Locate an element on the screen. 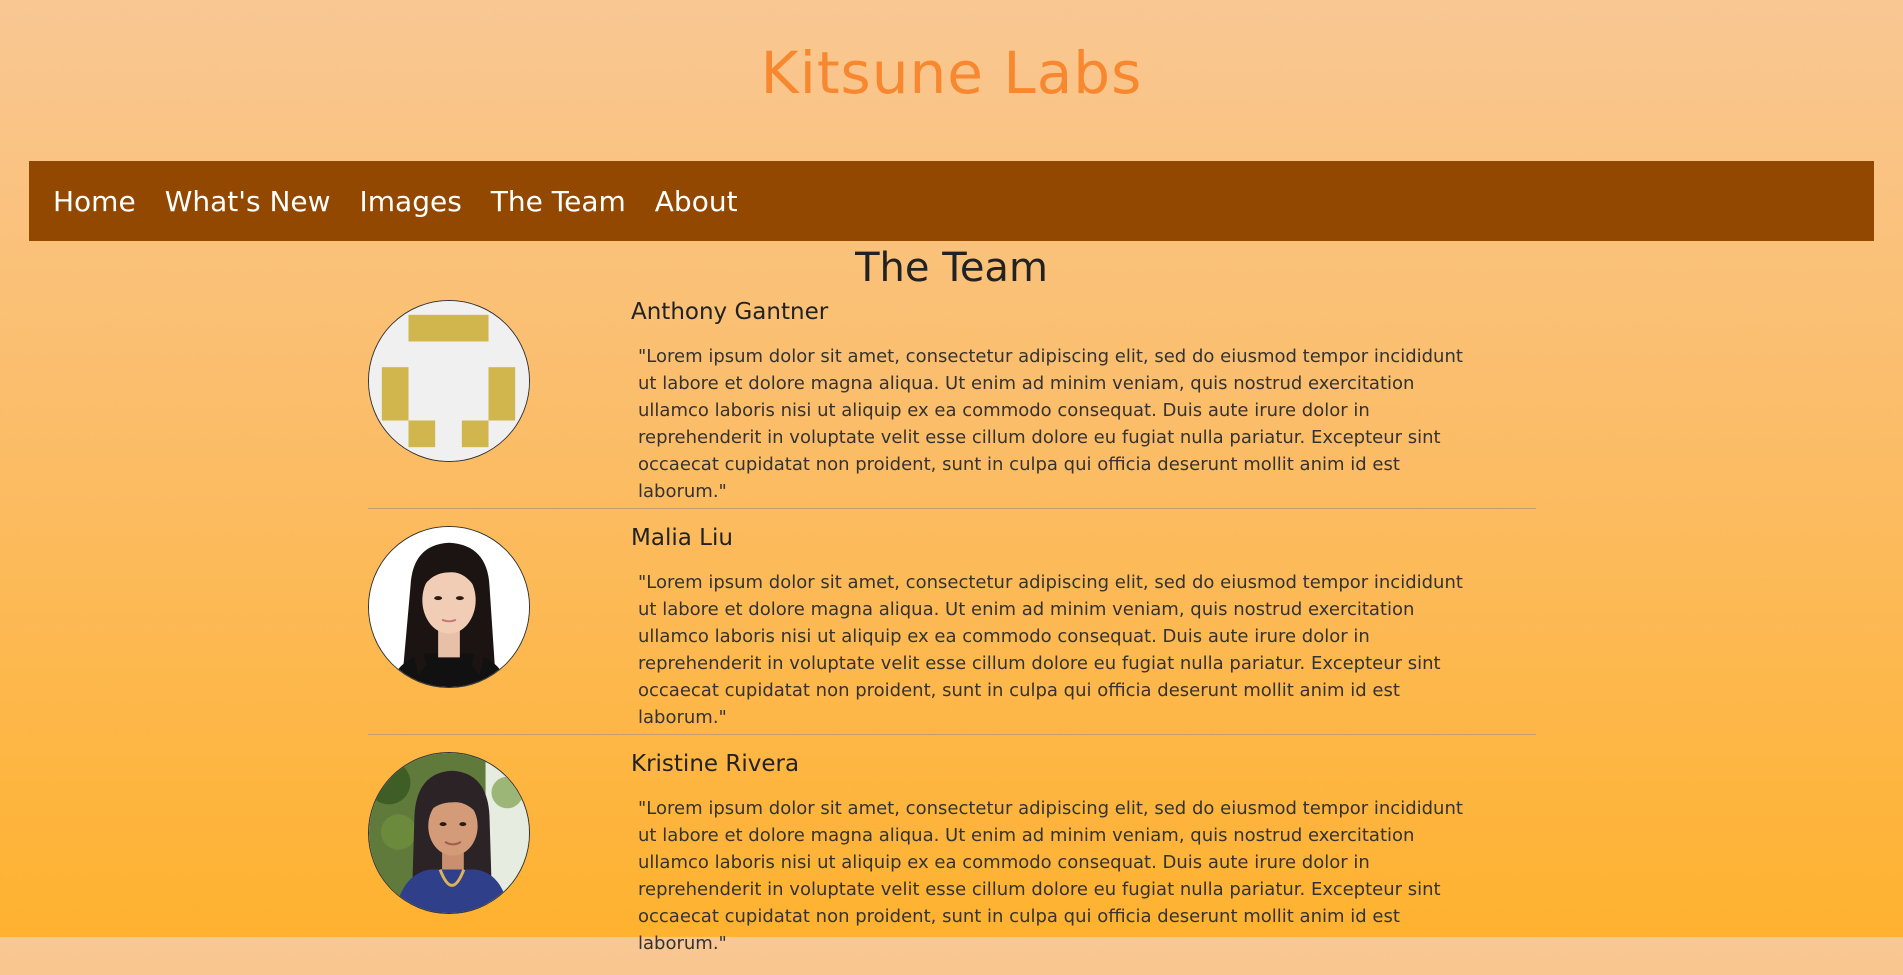  identicon-image is located at coordinates (449, 381).